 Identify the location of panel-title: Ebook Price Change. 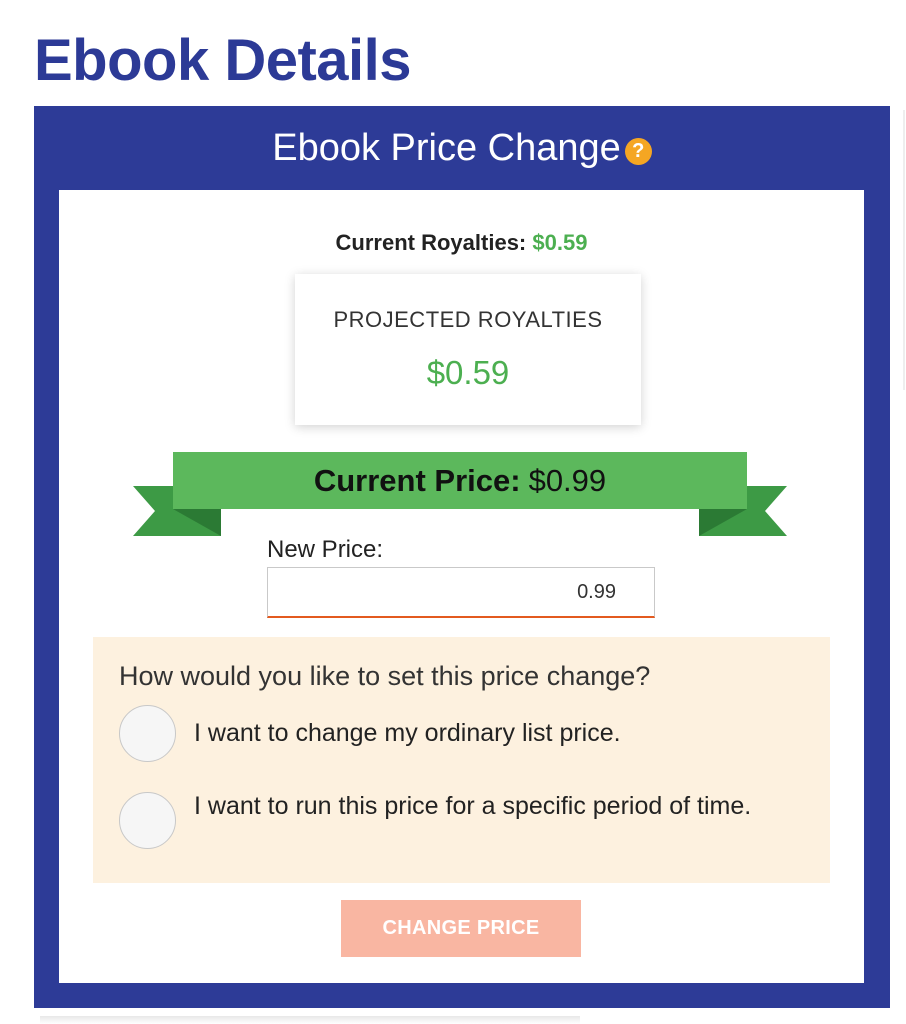
(446, 147).